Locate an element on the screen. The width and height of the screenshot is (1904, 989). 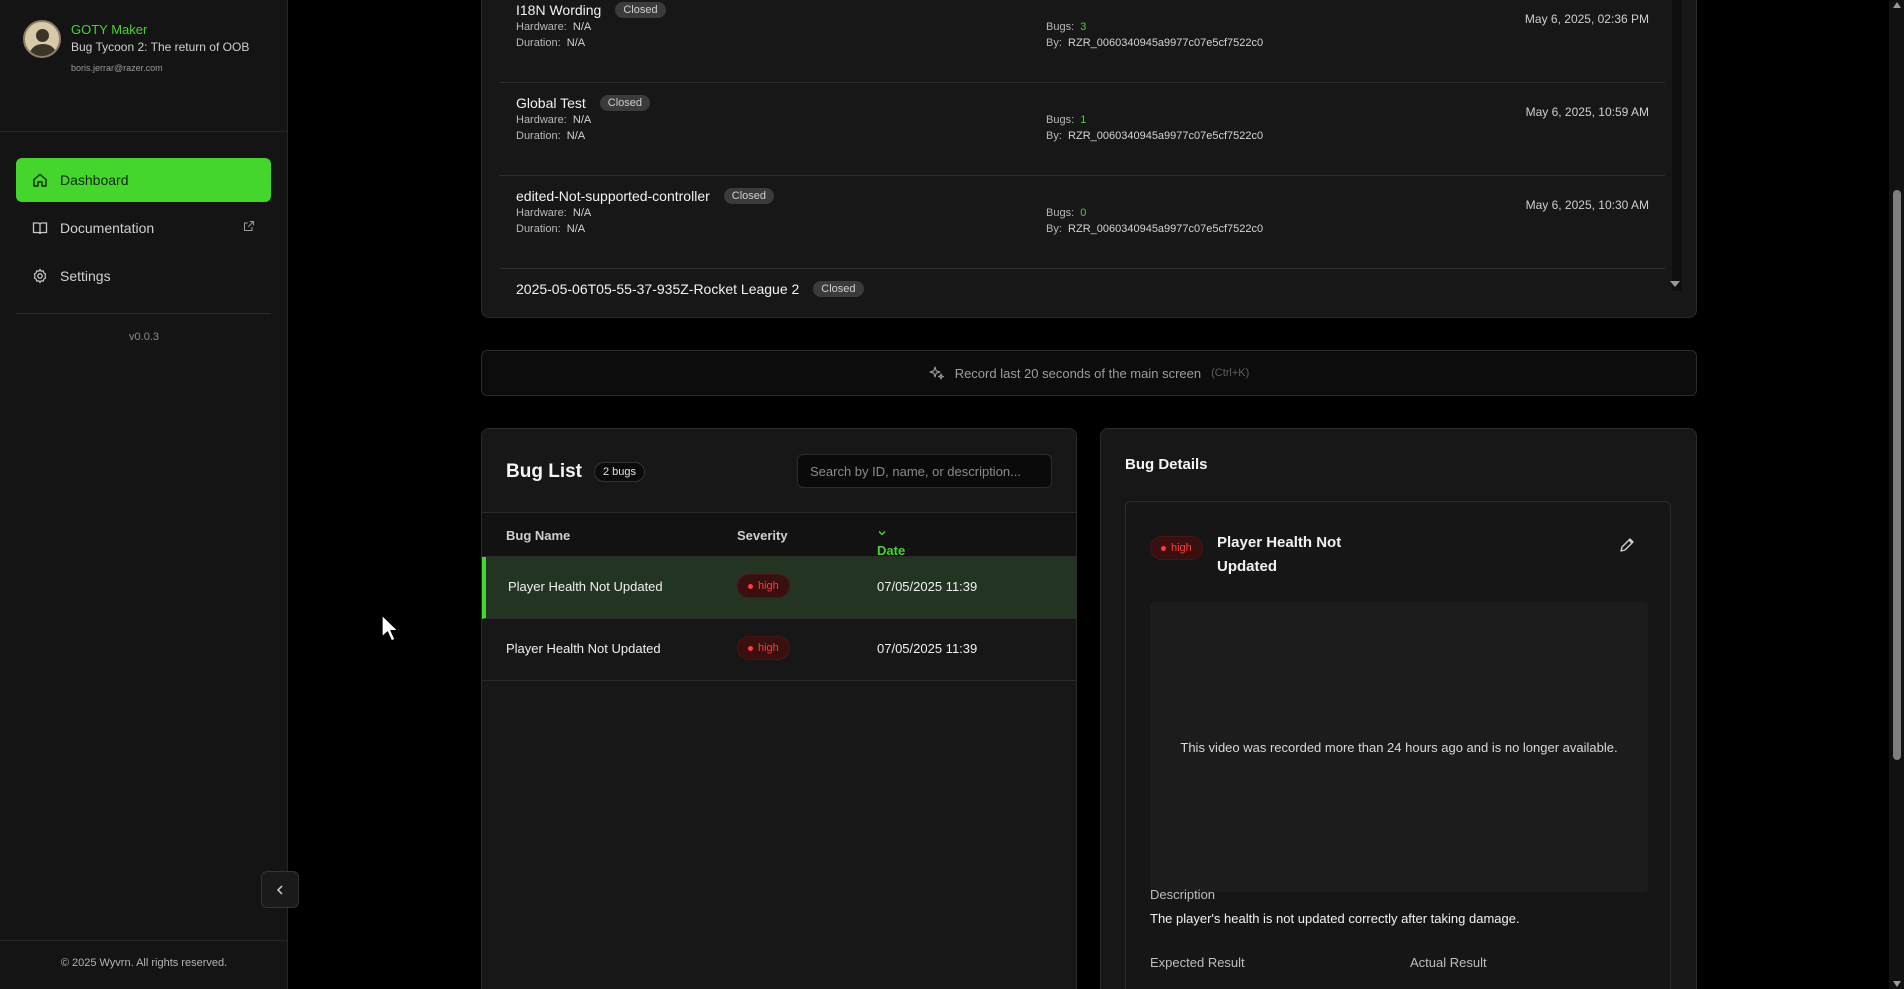
bug-list-title: Bug List is located at coordinates (544, 471).